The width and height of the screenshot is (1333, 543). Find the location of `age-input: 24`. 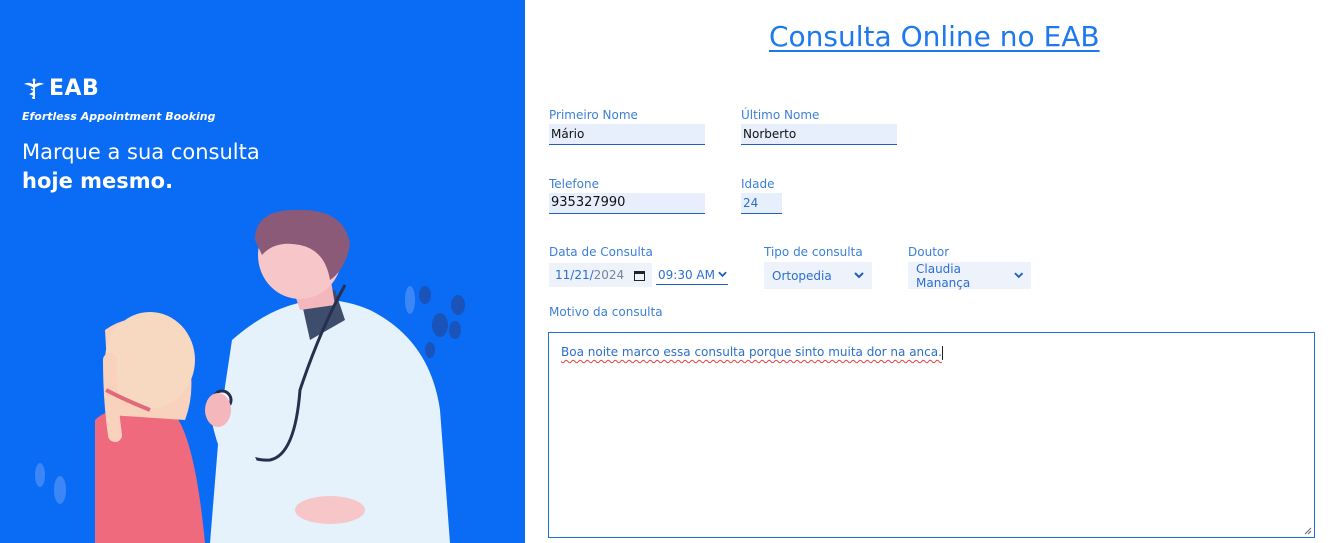

age-input: 24 is located at coordinates (761, 203).